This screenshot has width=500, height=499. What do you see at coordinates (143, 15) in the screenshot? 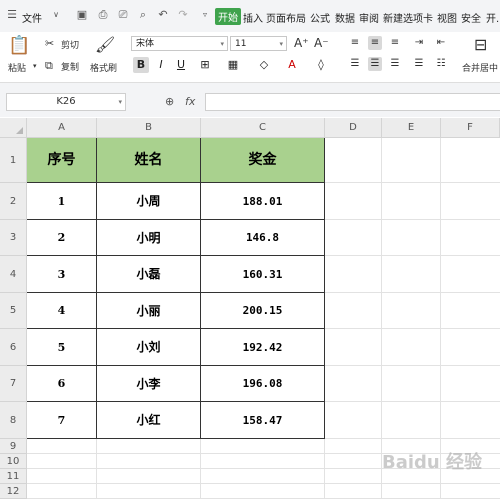
I see `print-preview-icon: ⌕` at bounding box center [143, 15].